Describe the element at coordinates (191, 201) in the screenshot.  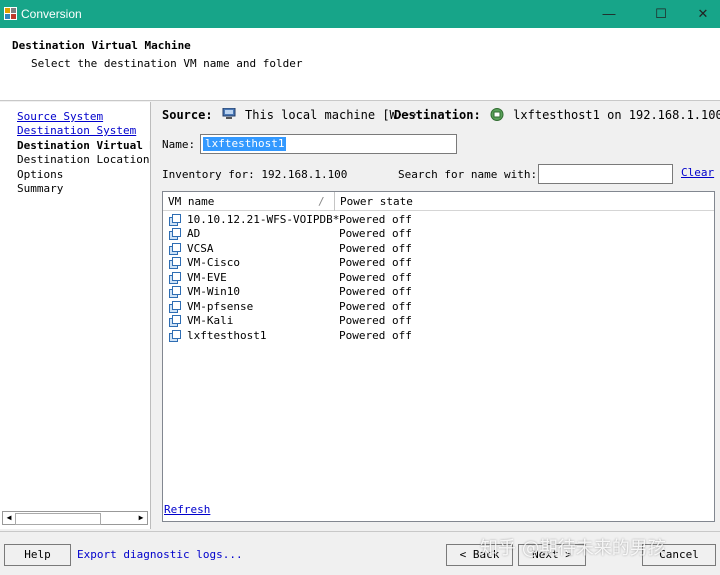
I see `column-header-vm-name-label: VM name` at that location.